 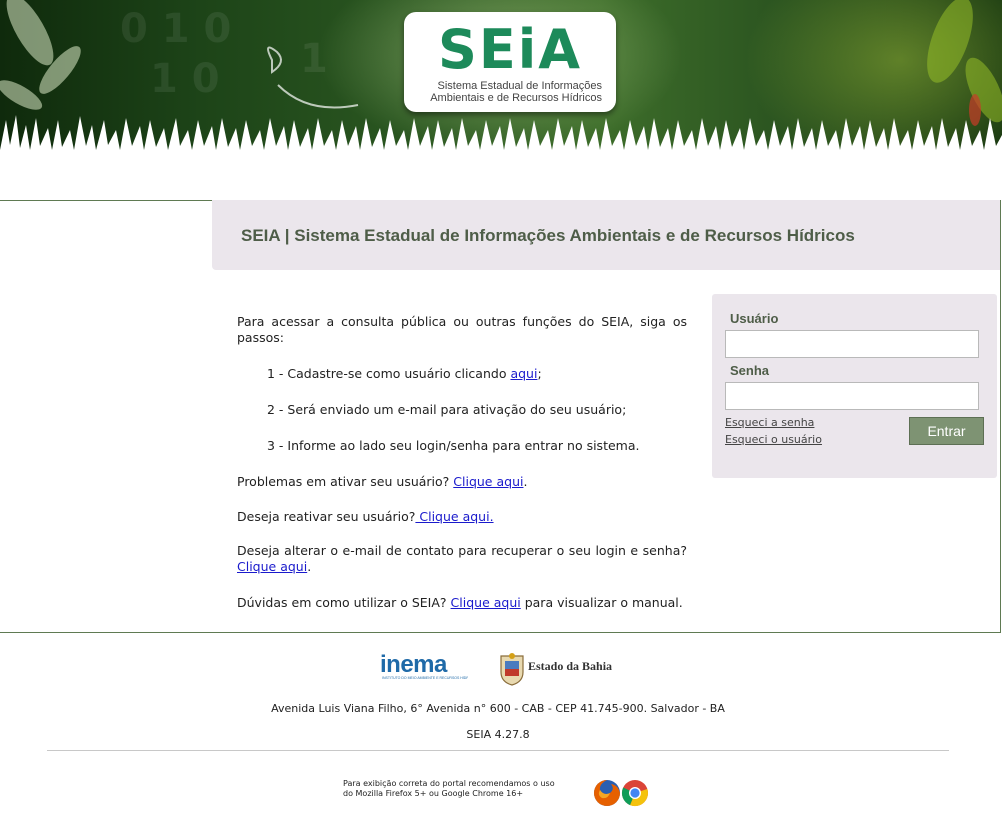 What do you see at coordinates (314, 59) in the screenshot?
I see `svg-text: 1` at bounding box center [314, 59].